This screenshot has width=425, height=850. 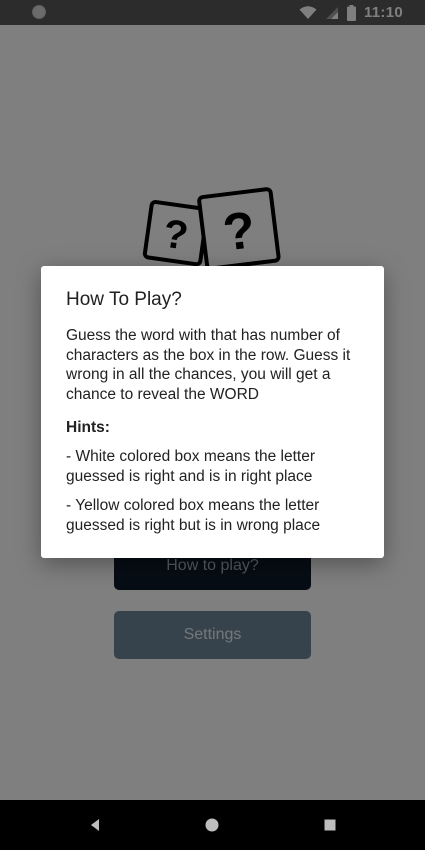 What do you see at coordinates (124, 299) in the screenshot?
I see `dialog-title: How To Play?` at bounding box center [124, 299].